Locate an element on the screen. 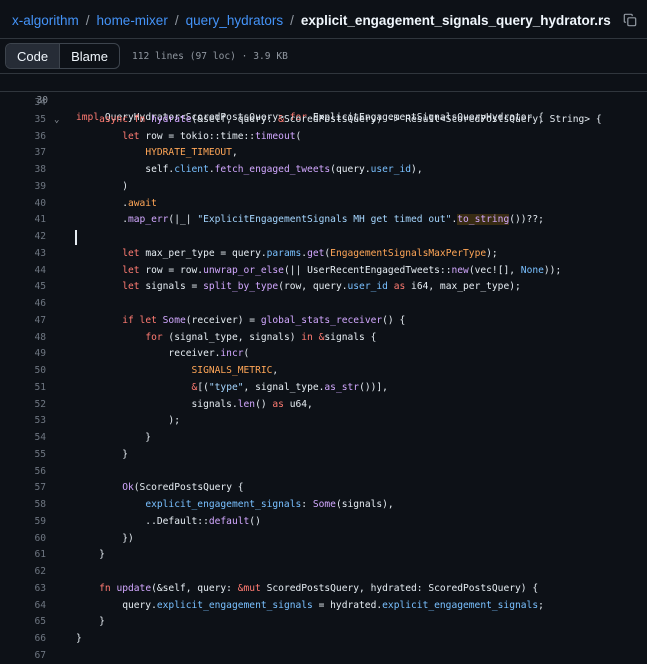 This screenshot has width=647, height=664. code-line: 36 let row = tokio::time::timeout( is located at coordinates (323, 137).